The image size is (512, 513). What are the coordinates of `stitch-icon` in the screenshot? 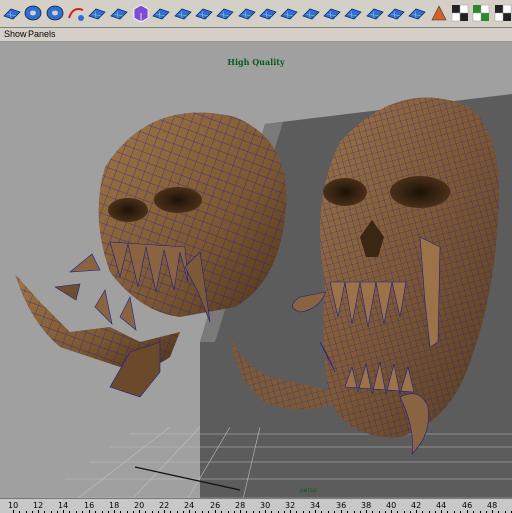 It's located at (417, 13).